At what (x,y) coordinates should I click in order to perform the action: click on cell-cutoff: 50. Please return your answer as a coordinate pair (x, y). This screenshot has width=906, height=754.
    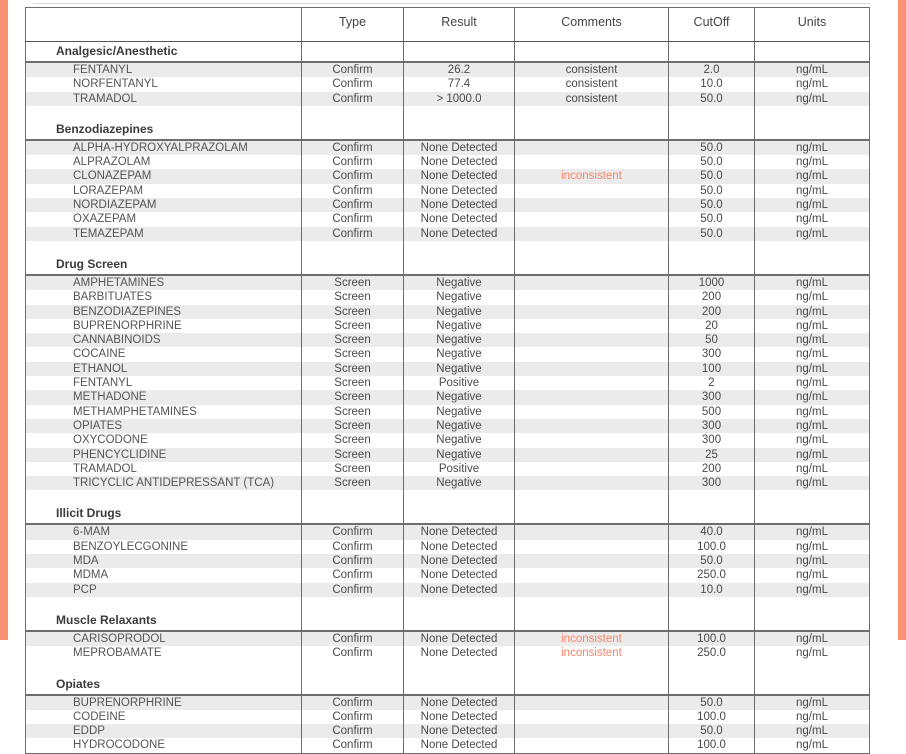
    Looking at the image, I should click on (711, 340).